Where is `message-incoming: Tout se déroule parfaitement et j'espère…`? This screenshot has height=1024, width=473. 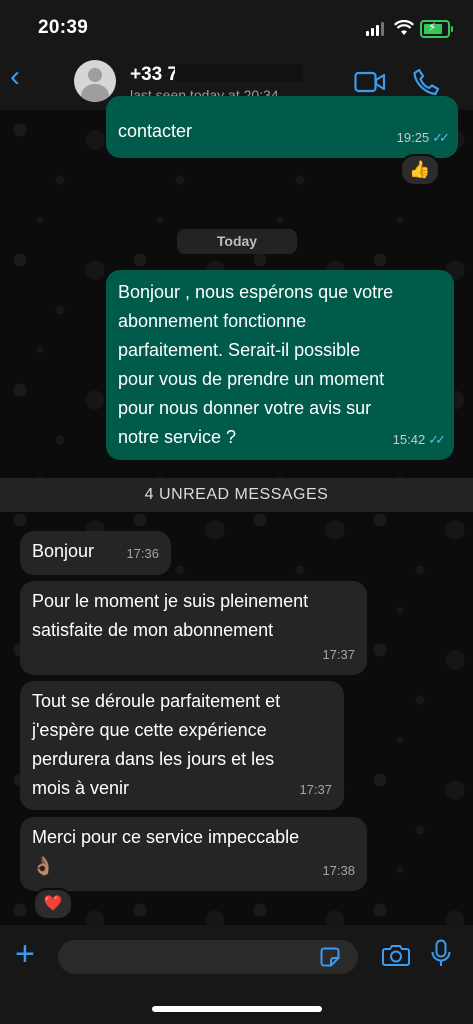 message-incoming: Tout se déroule parfaitement et j'espère… is located at coordinates (182, 745).